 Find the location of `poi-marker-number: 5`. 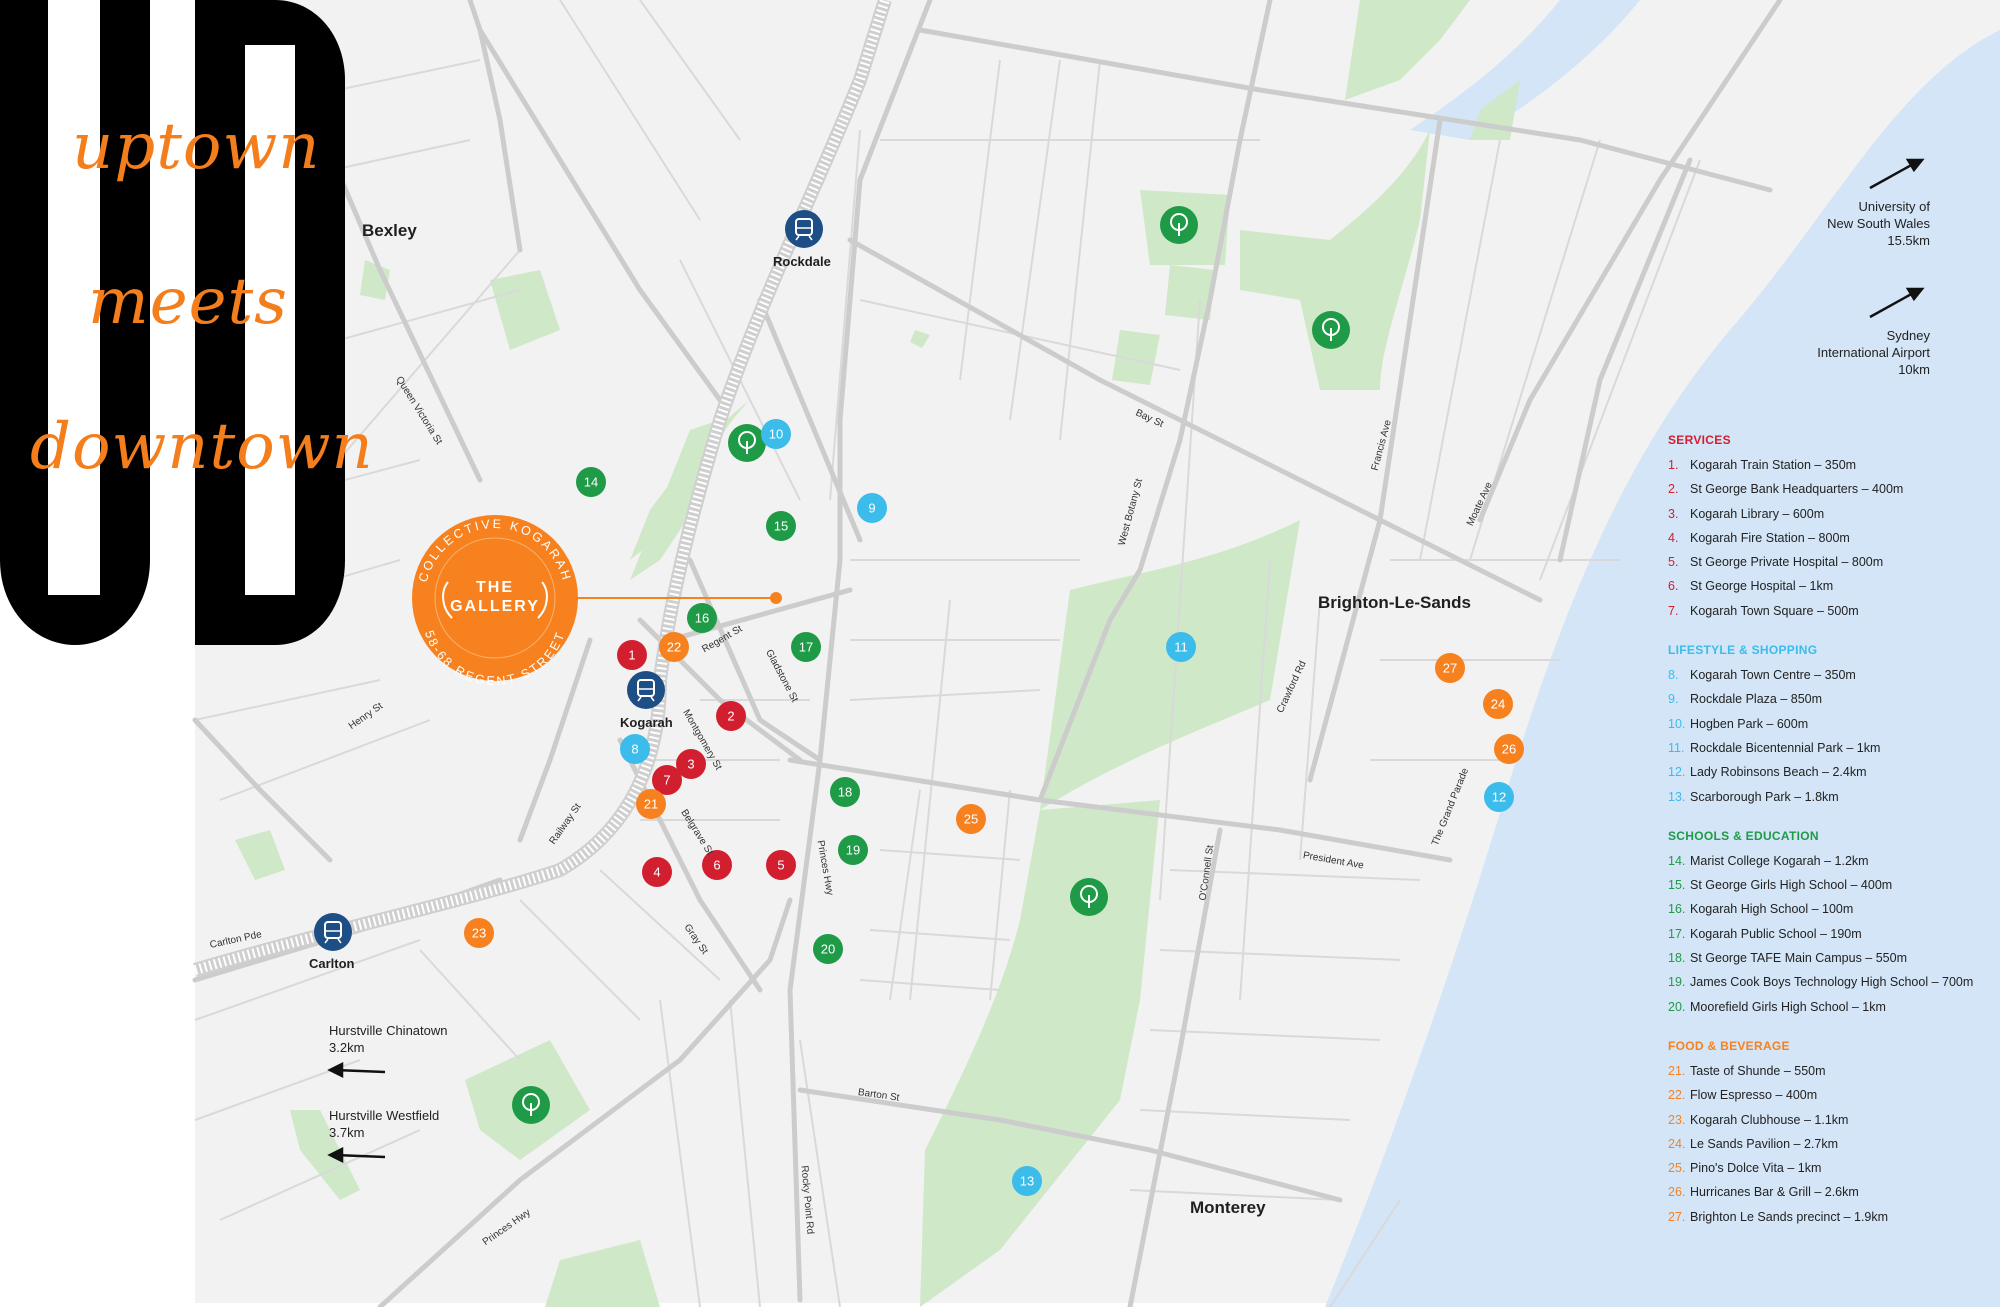

poi-marker-number: 5 is located at coordinates (780, 865).